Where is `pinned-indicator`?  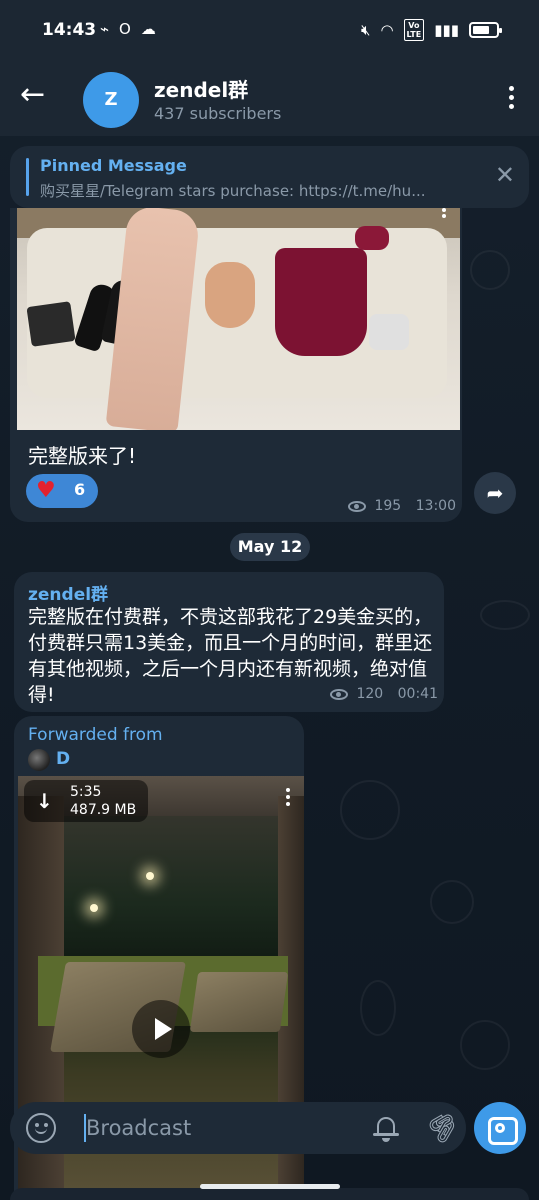
pinned-indicator is located at coordinates (27, 177).